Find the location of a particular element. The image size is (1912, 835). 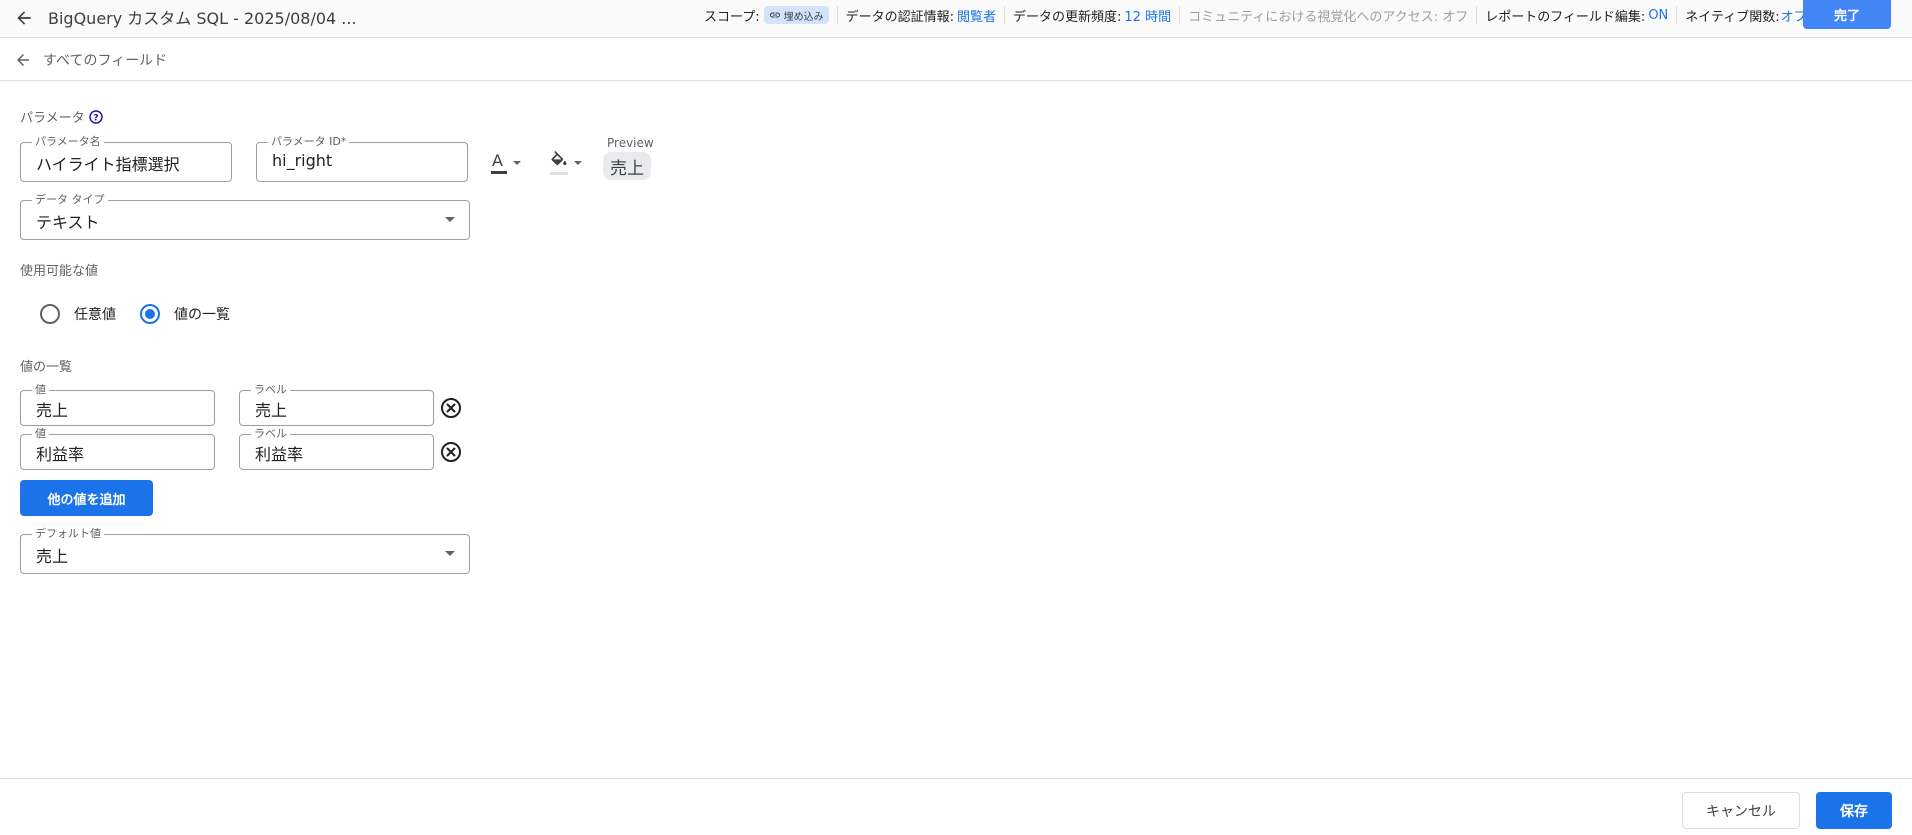

parameter-id-field: パラメータ ID* hi_right is located at coordinates (362, 158).